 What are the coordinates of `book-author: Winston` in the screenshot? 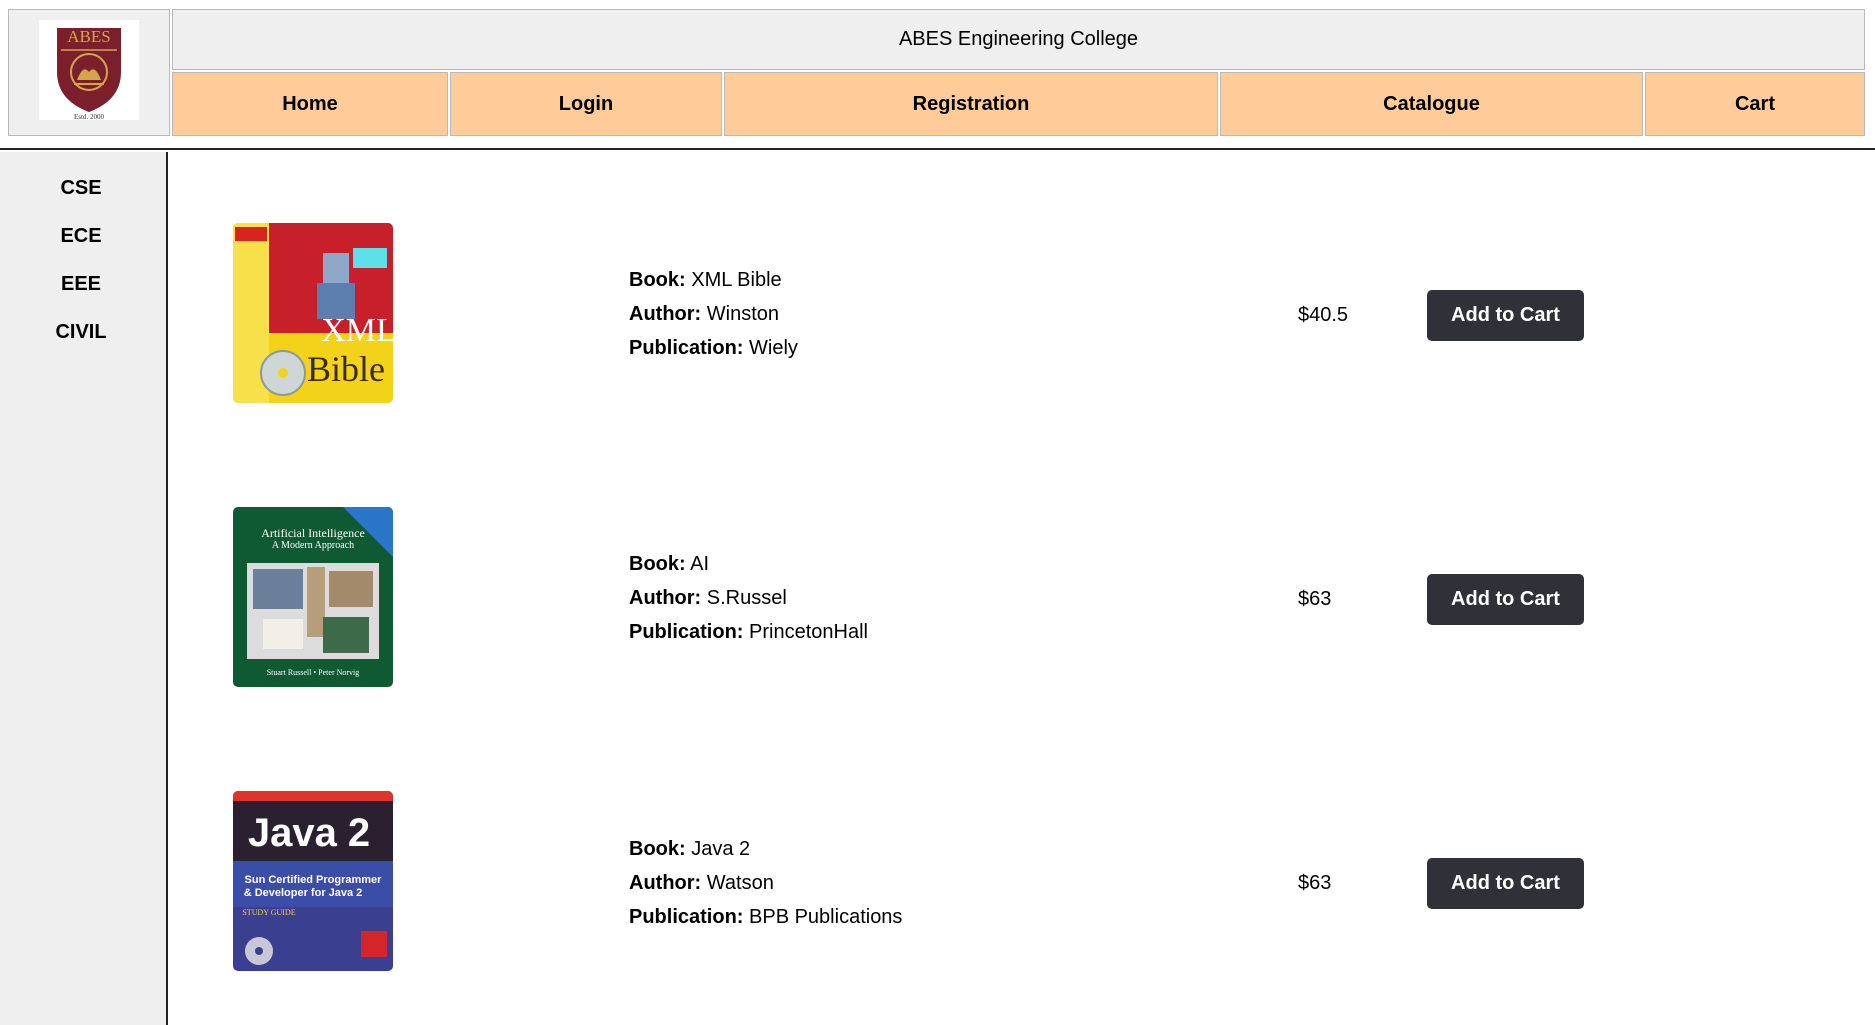 It's located at (743, 314).